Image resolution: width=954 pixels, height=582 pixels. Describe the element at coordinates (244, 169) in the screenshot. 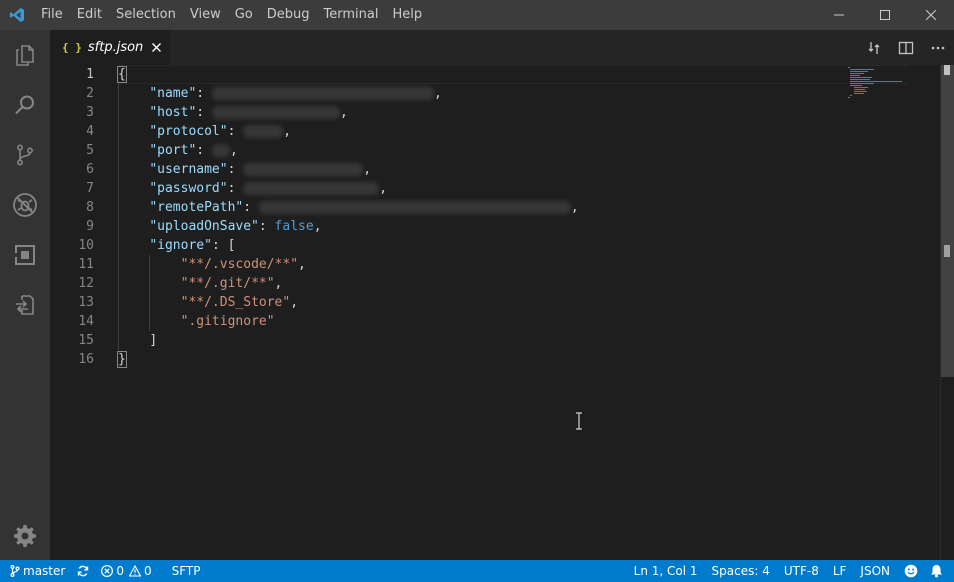

I see `code-line: "username": ,` at that location.